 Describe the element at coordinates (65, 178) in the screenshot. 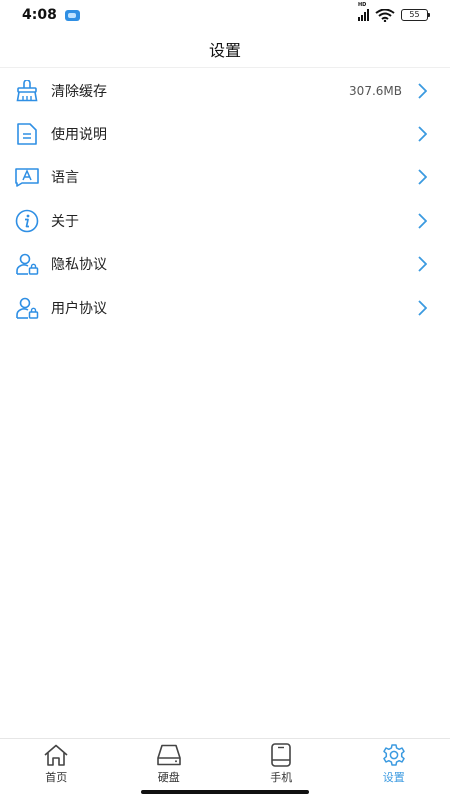

I see `settings-item-label: 语言` at that location.